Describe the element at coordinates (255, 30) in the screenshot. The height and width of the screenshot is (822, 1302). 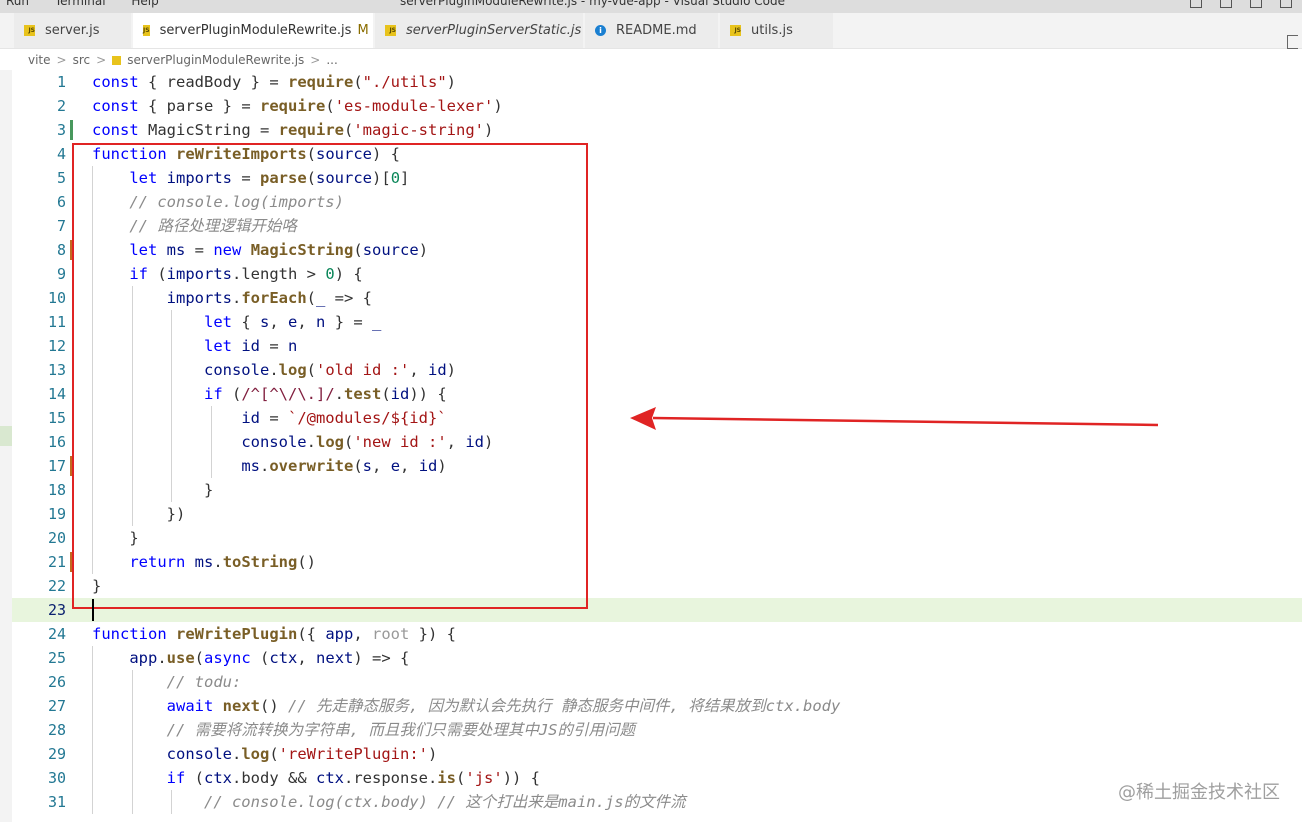
I see `tab-label: serverPluginModuleRewrite.js` at that location.